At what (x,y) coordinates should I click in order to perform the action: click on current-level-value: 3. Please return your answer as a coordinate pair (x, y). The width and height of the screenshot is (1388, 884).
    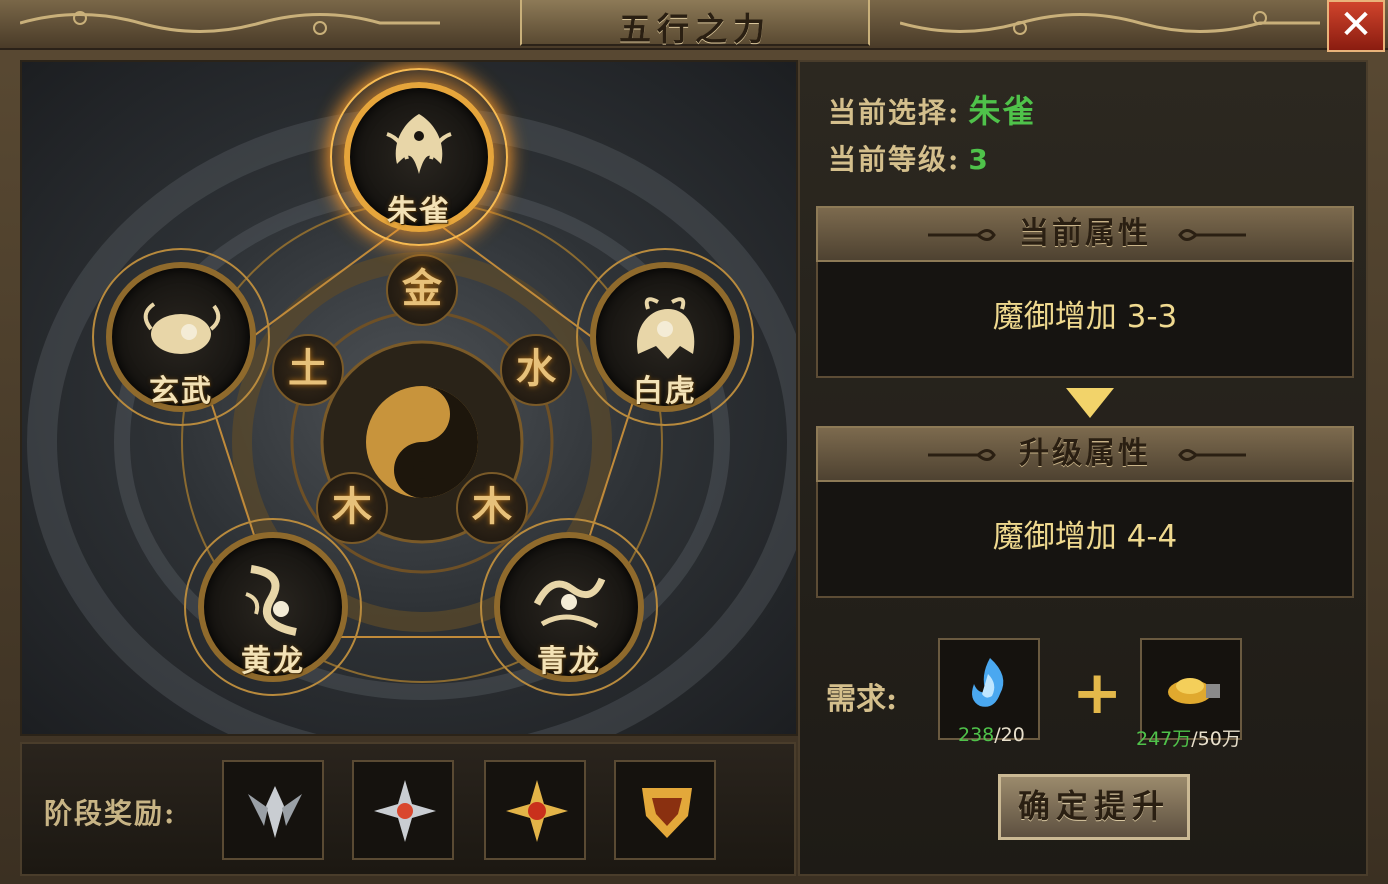
    Looking at the image, I should click on (979, 159).